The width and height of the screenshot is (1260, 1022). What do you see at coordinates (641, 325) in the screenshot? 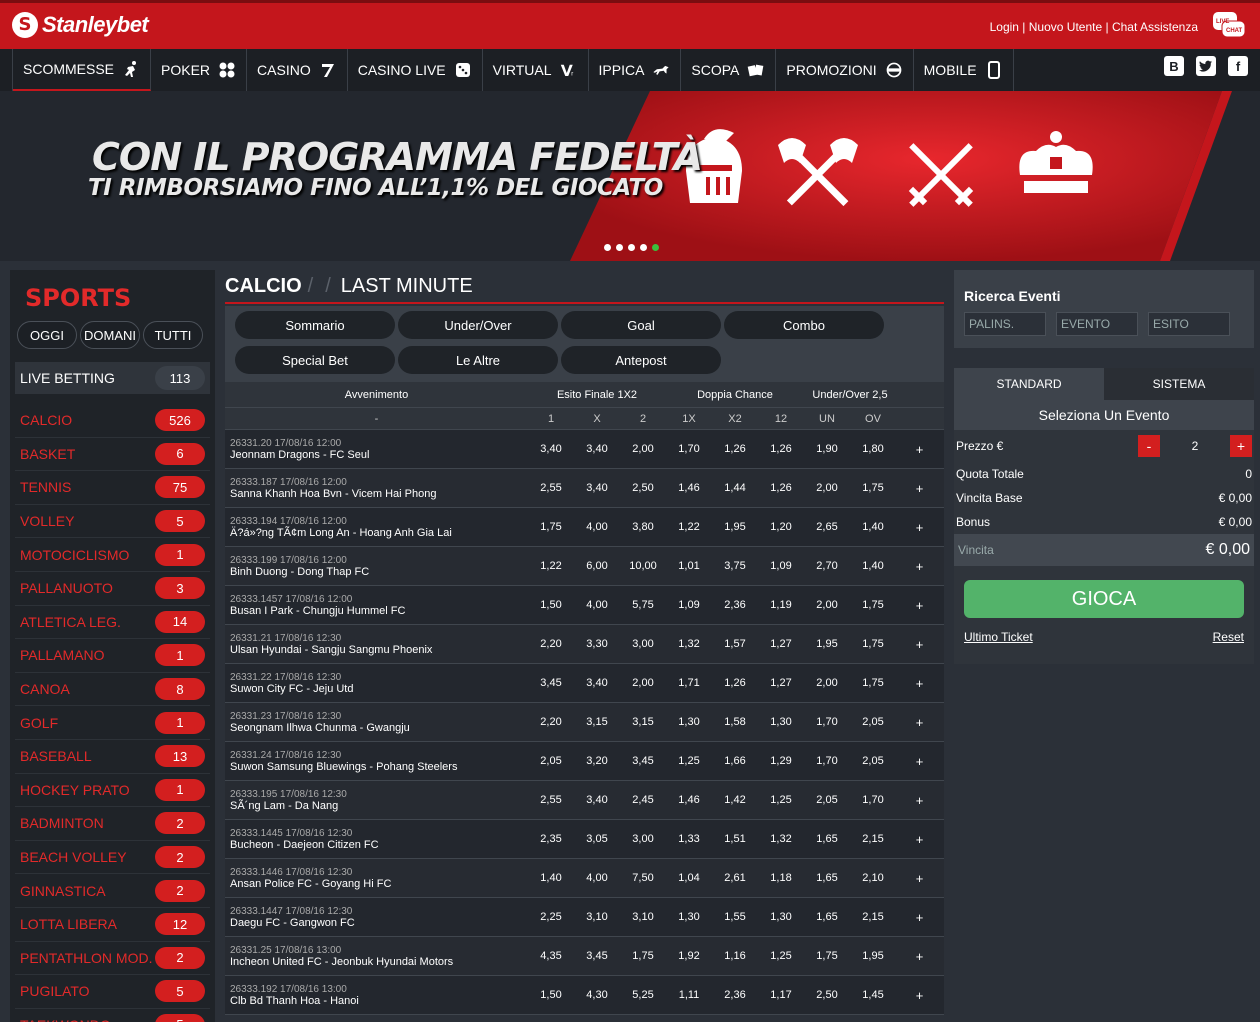
I see `tab-goal: Goal` at bounding box center [641, 325].